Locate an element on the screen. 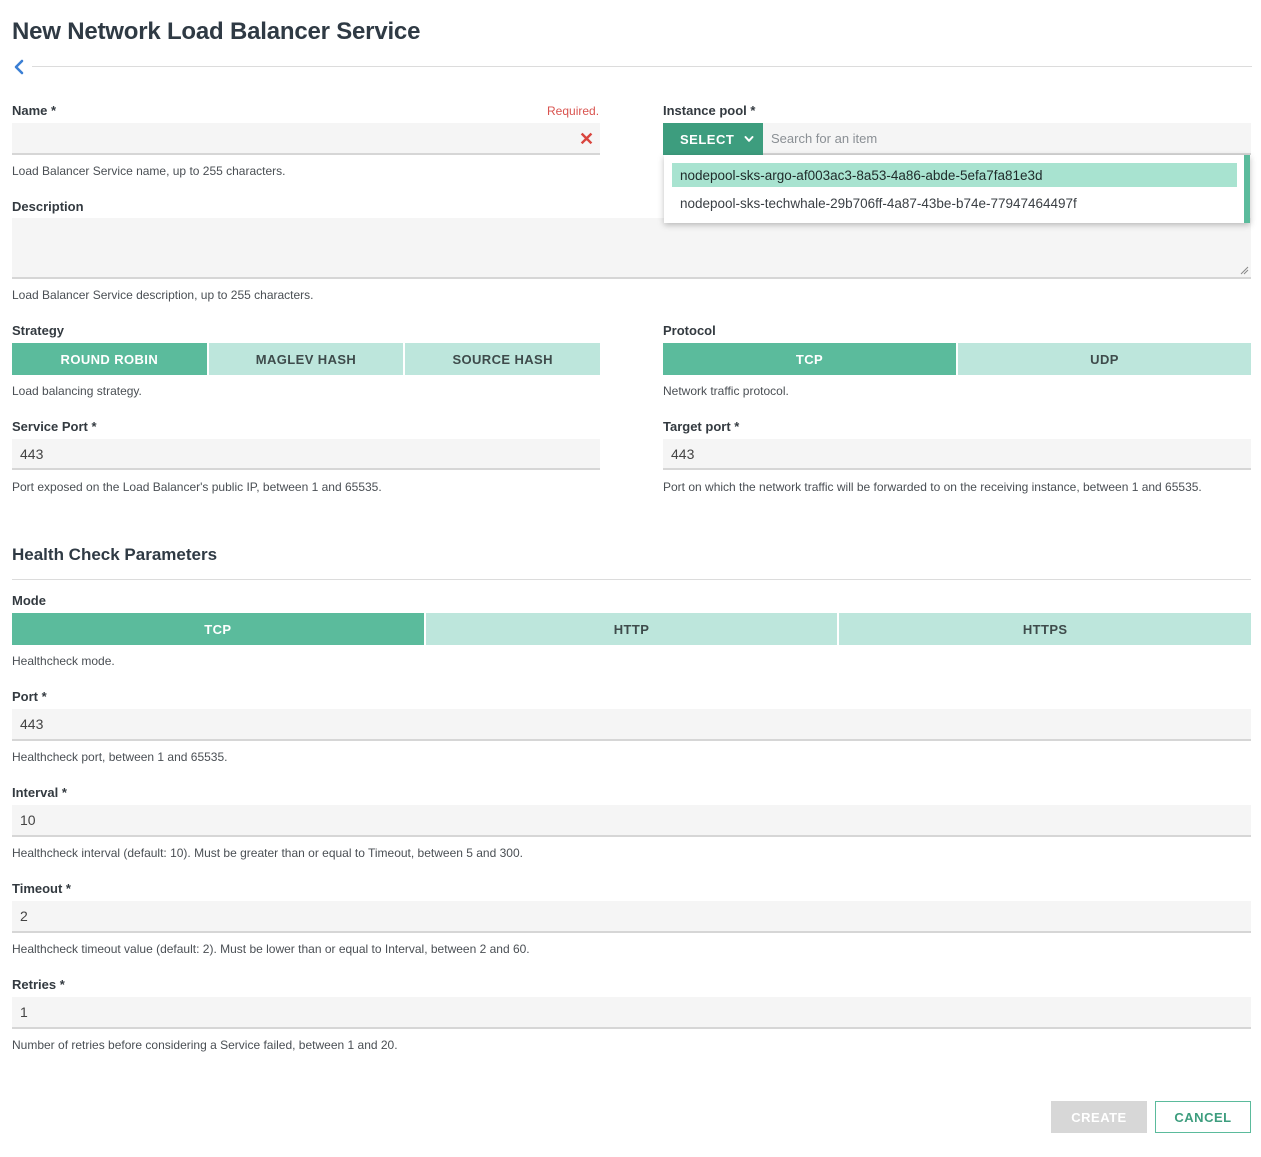 This screenshot has width=1261, height=1157. retries-label: Retries * is located at coordinates (38, 984).